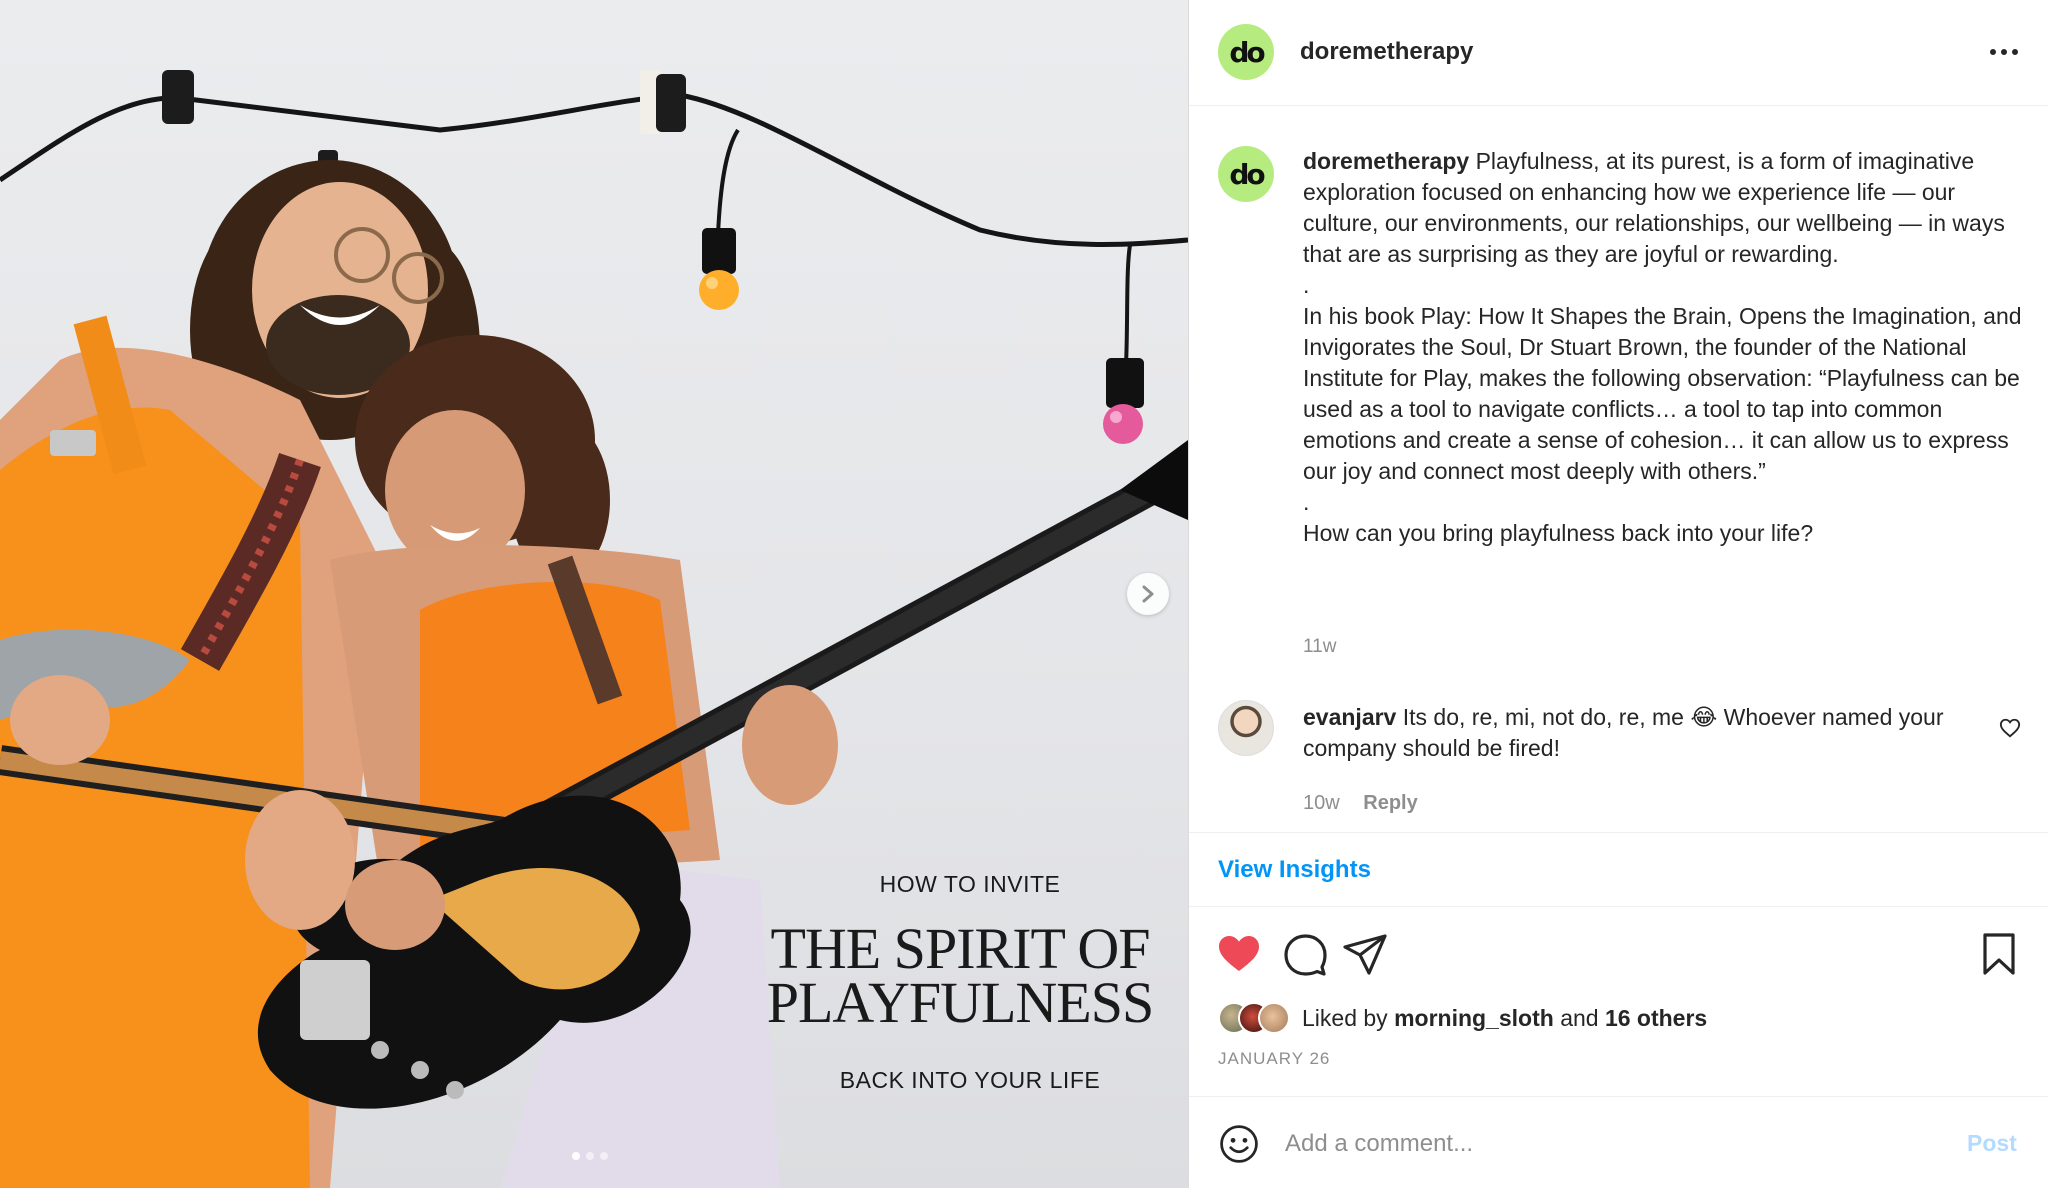  I want to click on share-icon, so click(1365, 954).